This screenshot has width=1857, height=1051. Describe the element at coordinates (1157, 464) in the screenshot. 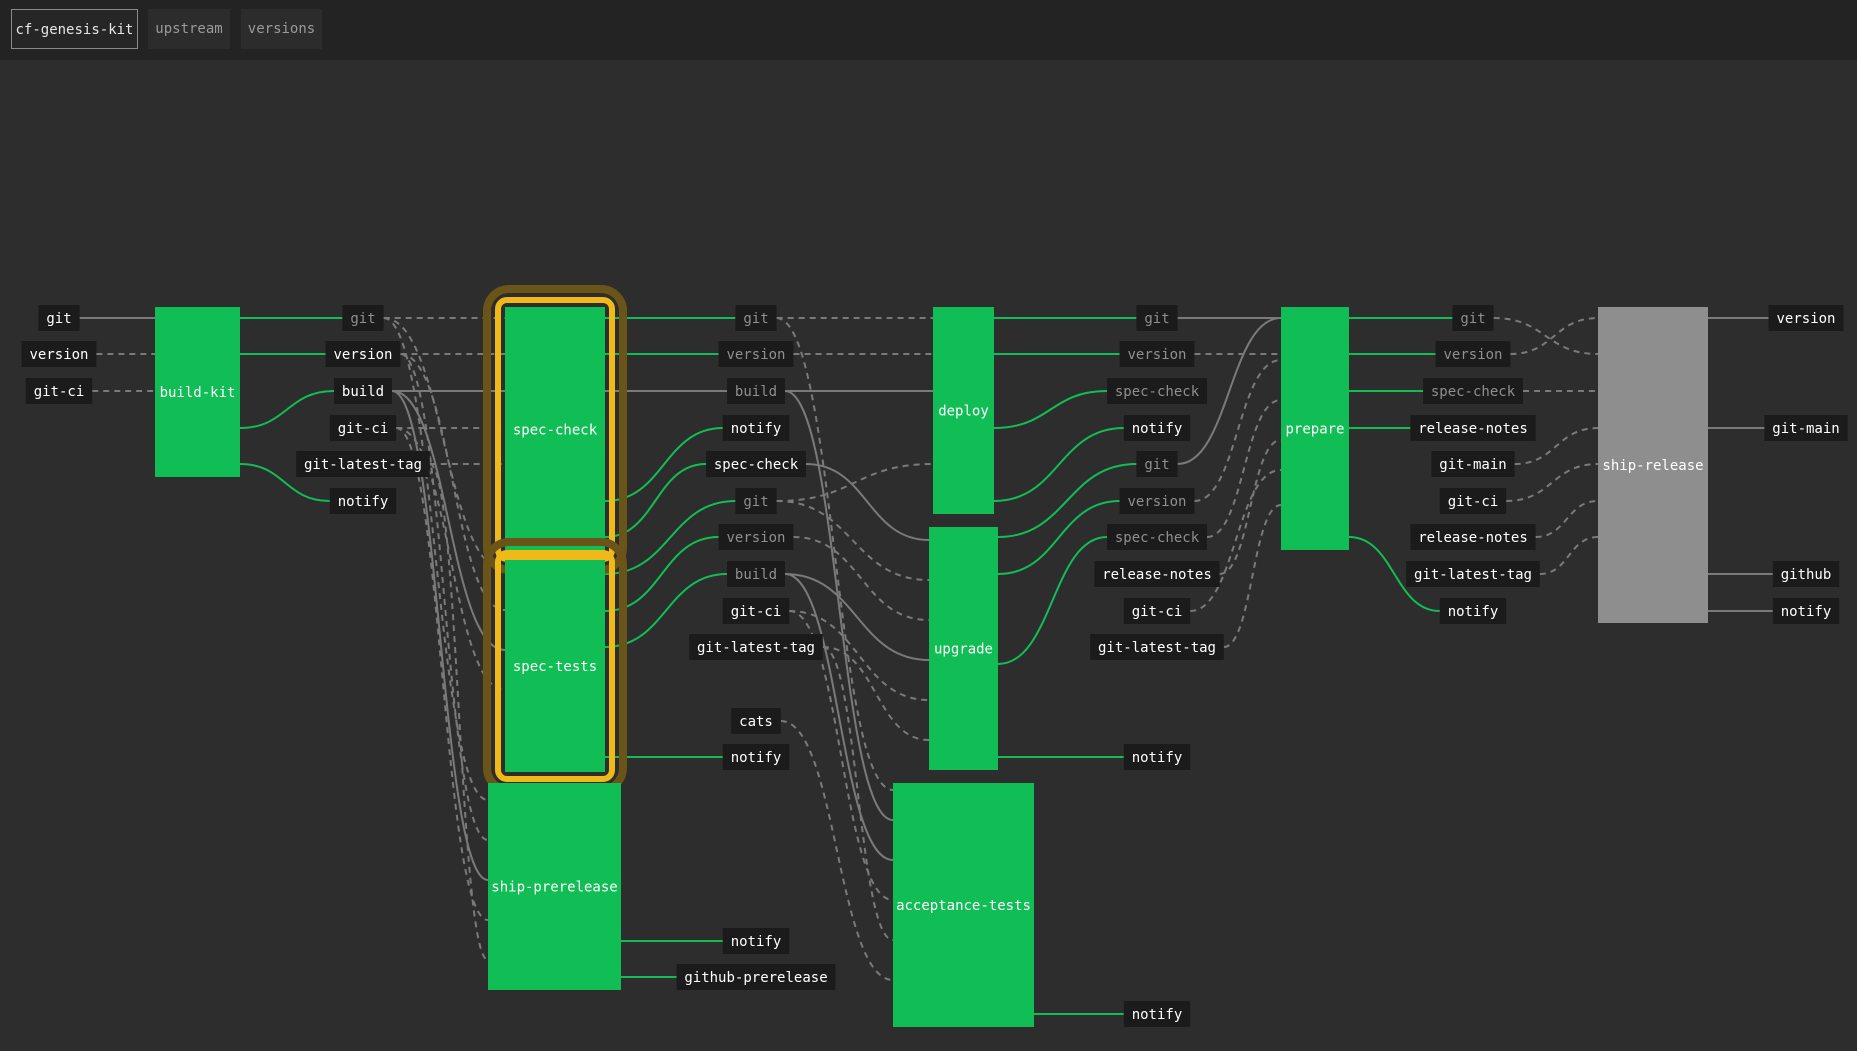

I see `resource-c3-git-b: git` at that location.